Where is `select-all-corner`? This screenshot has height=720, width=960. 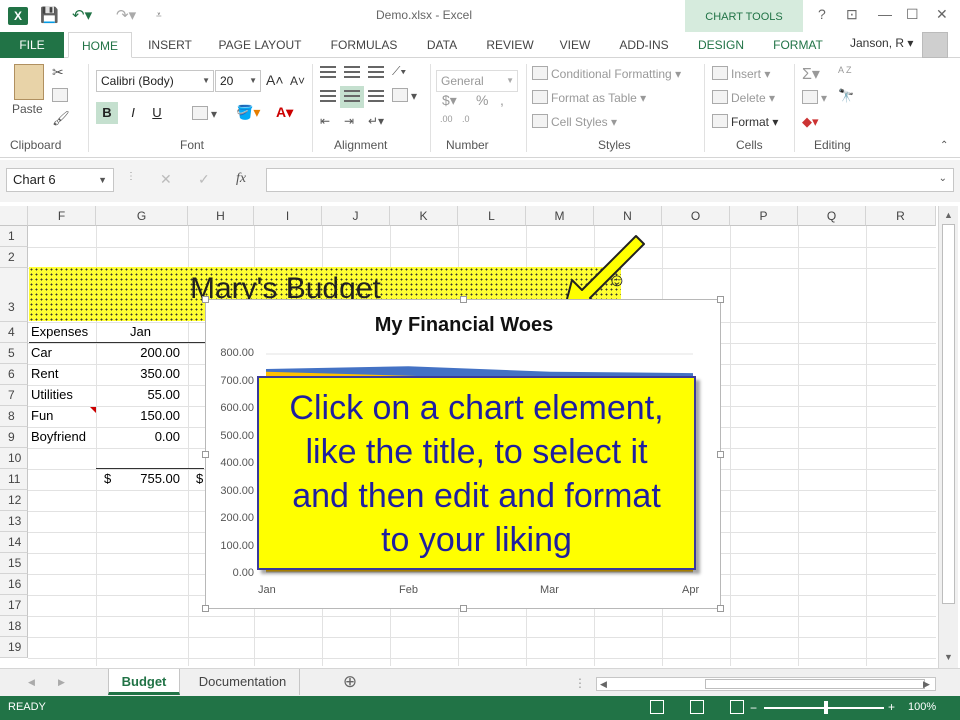
select-all-corner is located at coordinates (14, 216).